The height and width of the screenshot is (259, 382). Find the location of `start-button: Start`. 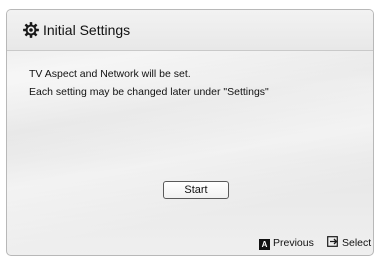

start-button: Start is located at coordinates (196, 190).